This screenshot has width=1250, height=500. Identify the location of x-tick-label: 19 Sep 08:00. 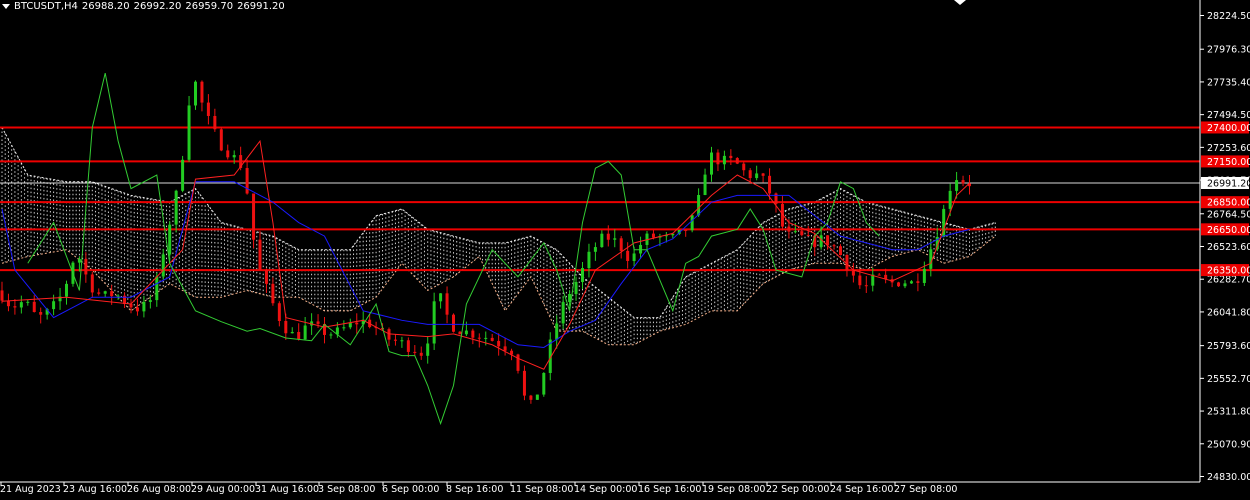
(733, 489).